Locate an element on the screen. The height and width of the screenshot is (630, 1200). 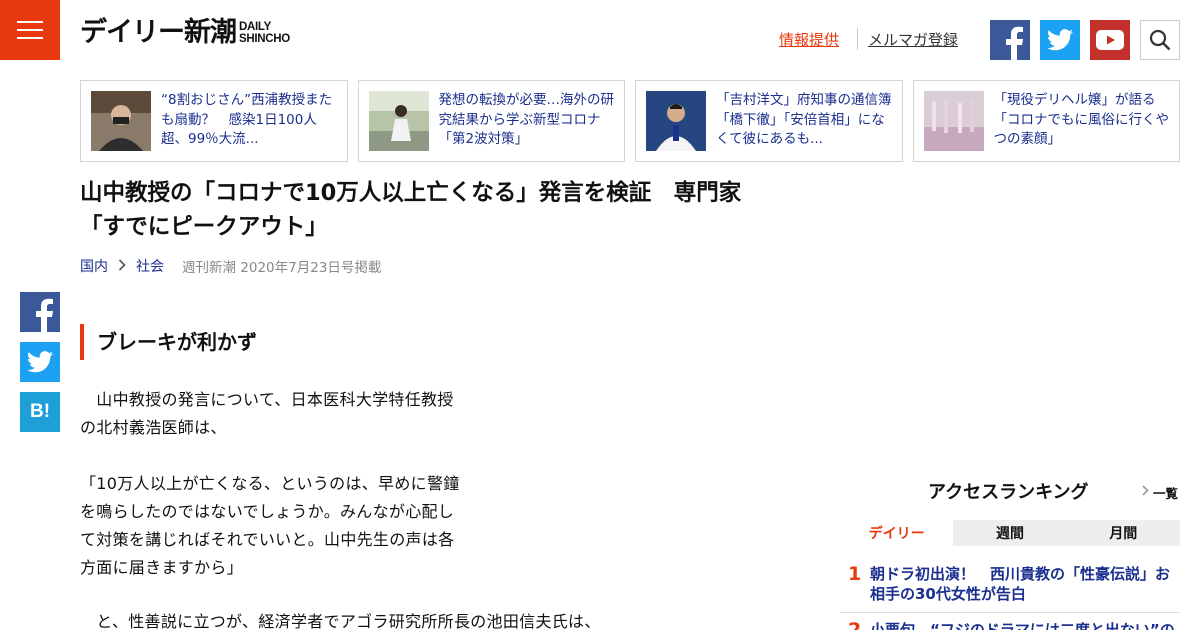
paragraph-line: と、性善説に立つが、経済学者でアゴラ研究所所長の池田信夫氏は、 is located at coordinates (340, 621).